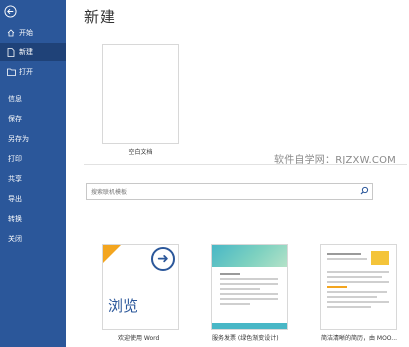 This screenshot has height=347, width=409. I want to click on sidebar-item-share: 共享, so click(37, 179).